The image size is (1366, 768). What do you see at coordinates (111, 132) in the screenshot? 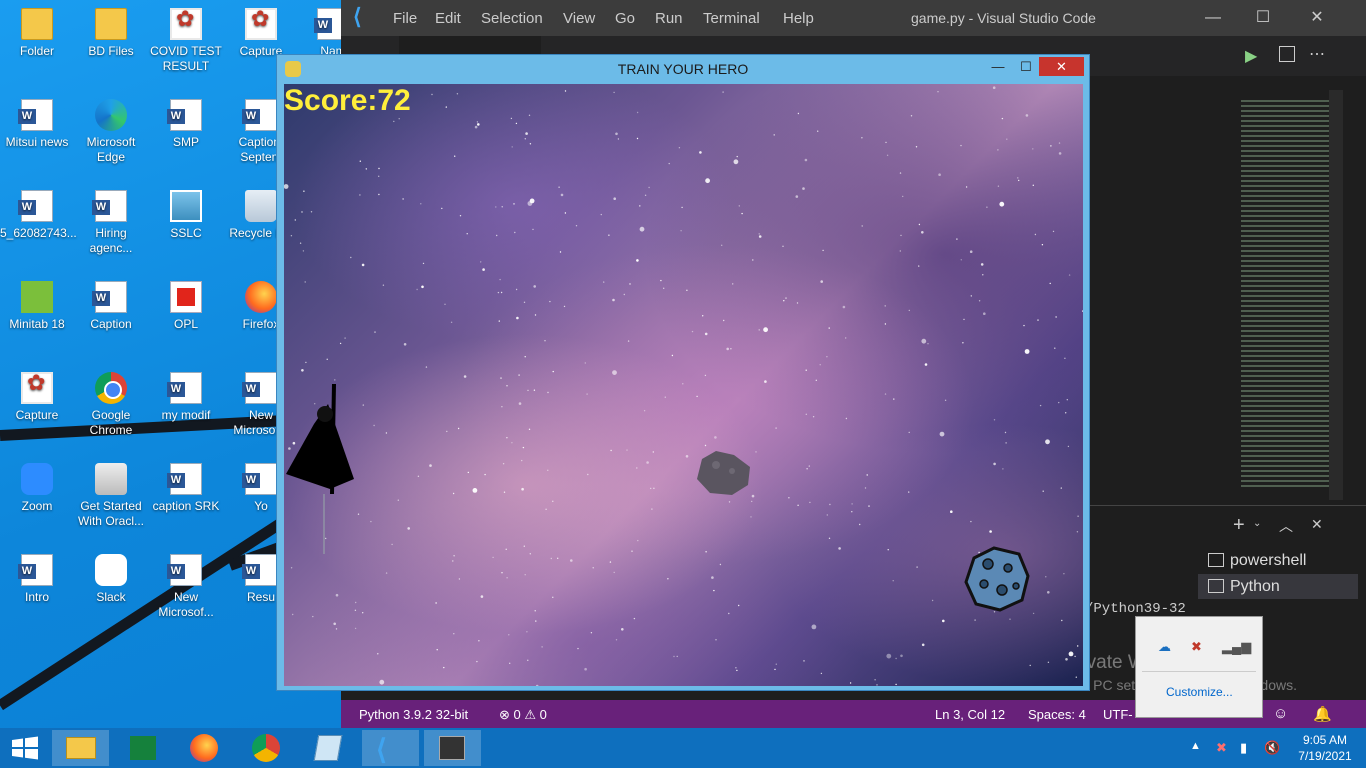
I see `desktop-icon: Microsoft Edge` at bounding box center [111, 132].